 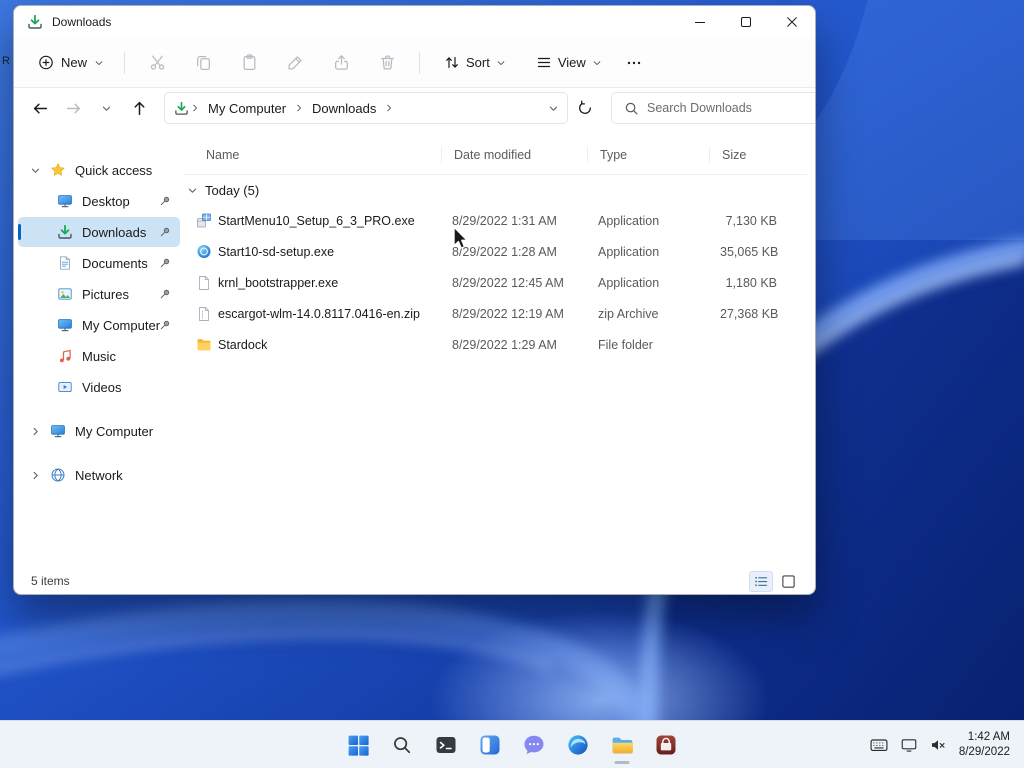 I want to click on store-button, so click(x=666, y=745).